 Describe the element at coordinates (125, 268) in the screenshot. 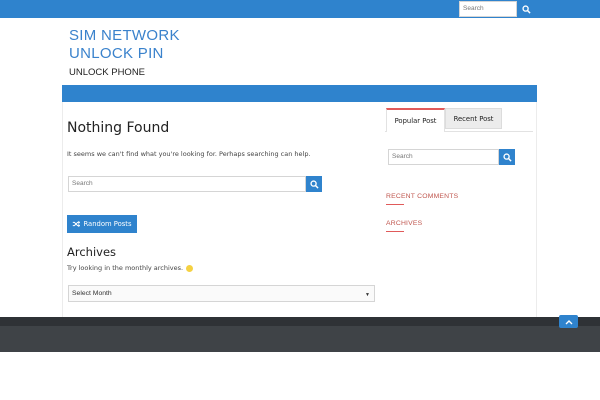

I see `archives-text-label: Try looking in the monthly archives.` at that location.